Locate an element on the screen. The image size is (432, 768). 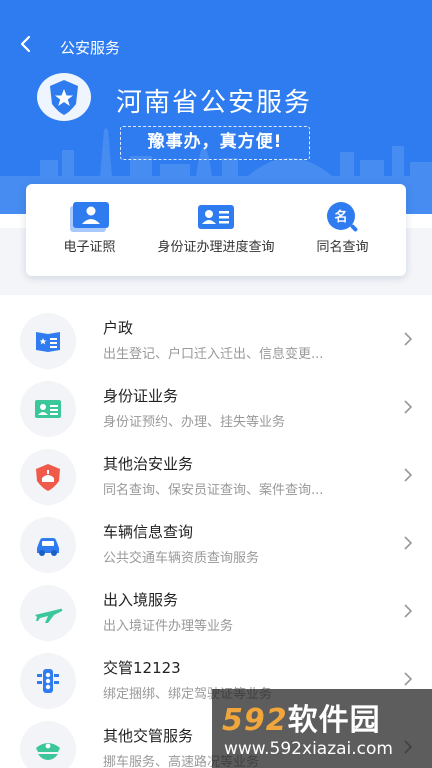
quick-action-id-progress: 身份证办理进度查询 is located at coordinates (216, 230).